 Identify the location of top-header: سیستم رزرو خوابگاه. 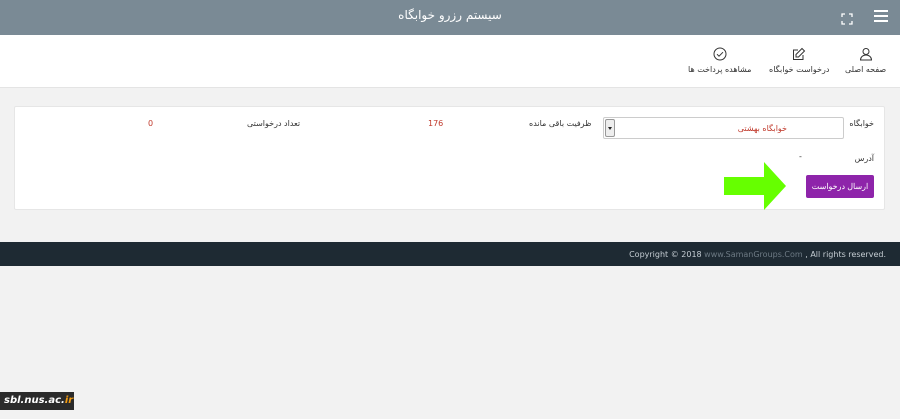
(450, 17).